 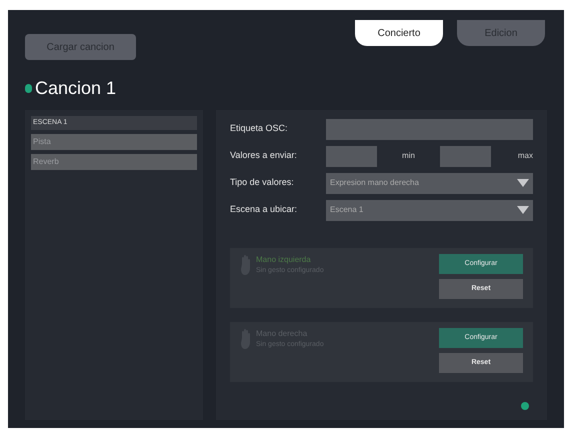 I want to click on mode-tab: Concierto, so click(x=399, y=33).